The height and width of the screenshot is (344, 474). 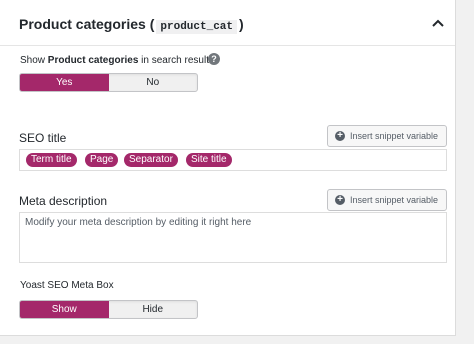 I want to click on meta-description-insert-snippet-button: + Insert snippet variable, so click(x=387, y=200).